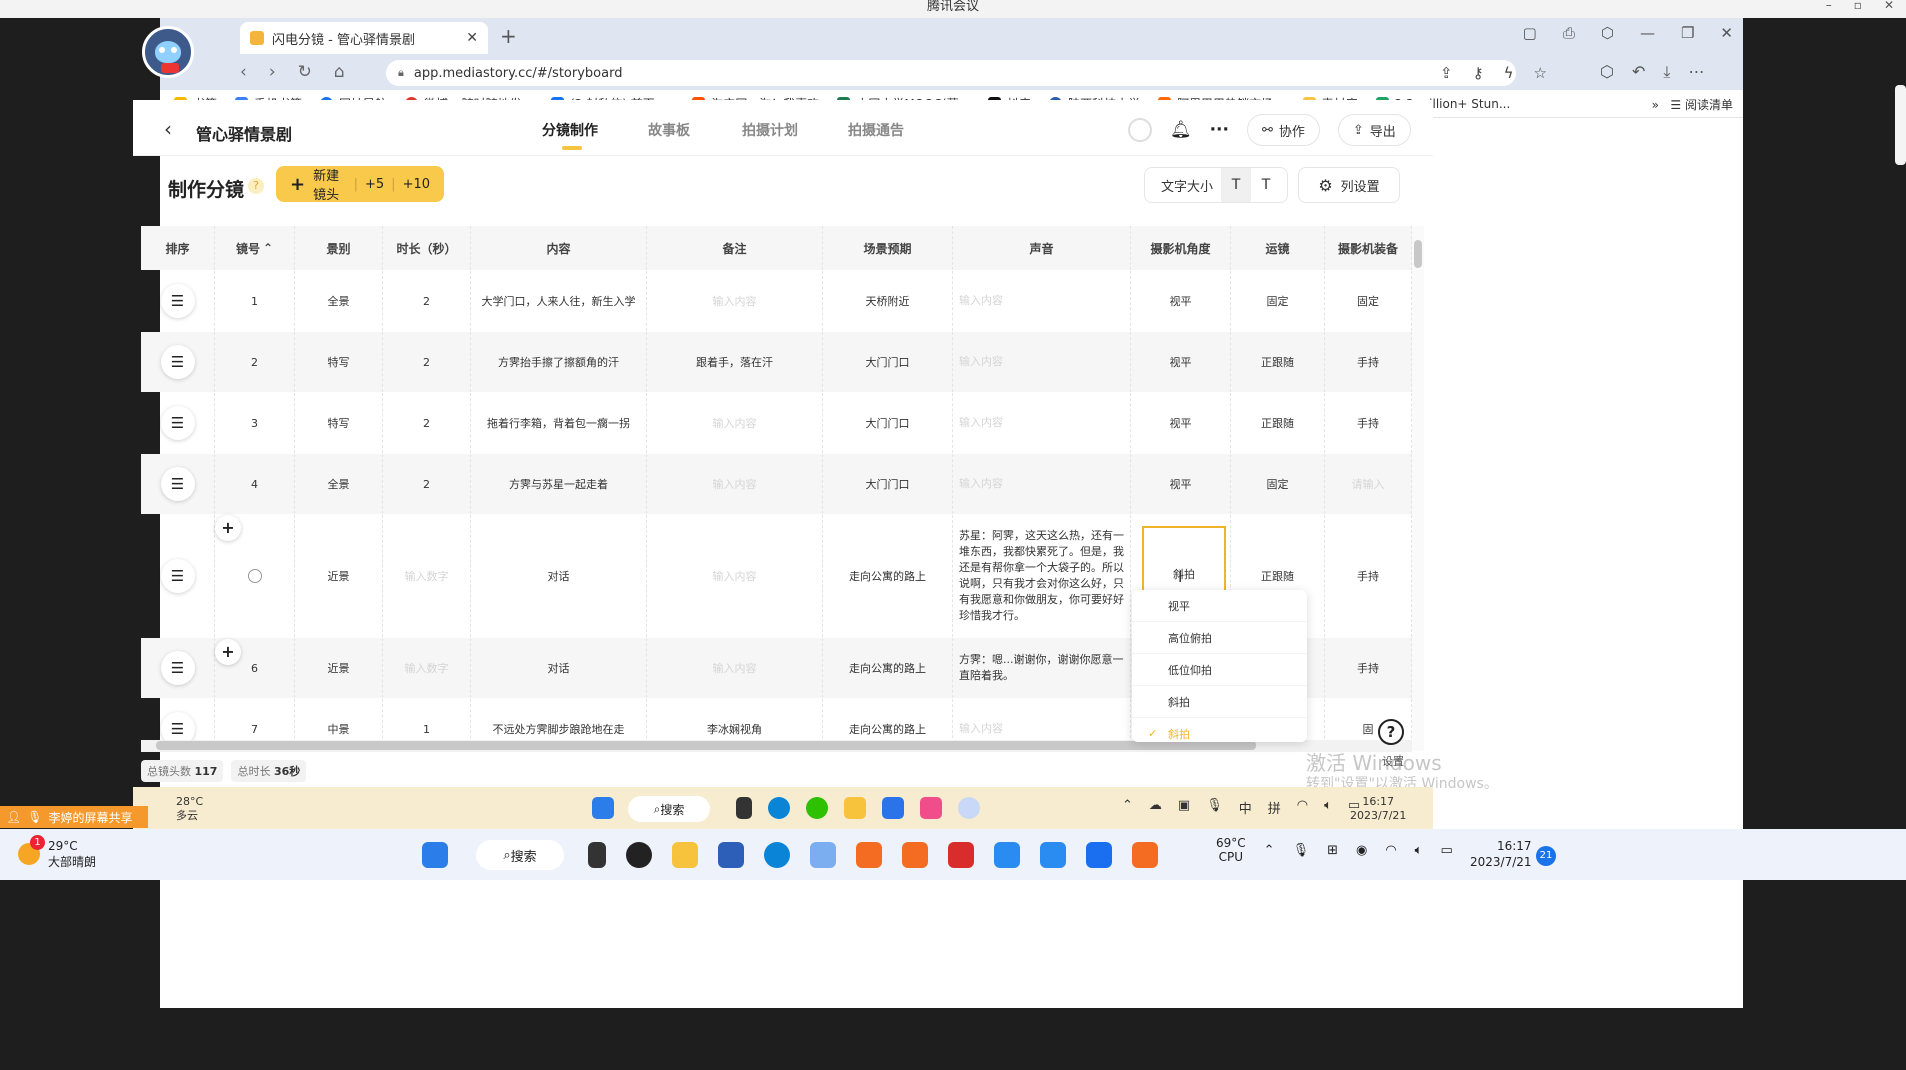 This screenshot has height=1070, width=1906. I want to click on help-icon: ?, so click(1391, 732).